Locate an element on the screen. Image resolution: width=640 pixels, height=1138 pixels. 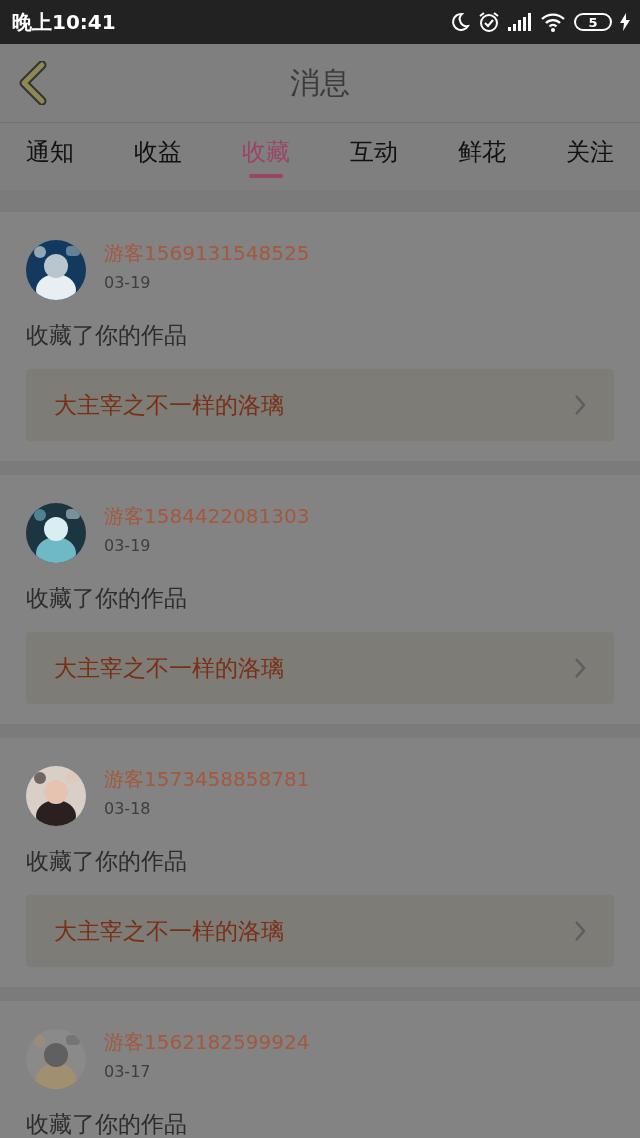
user-name: 游客1573458858781 is located at coordinates (207, 779).